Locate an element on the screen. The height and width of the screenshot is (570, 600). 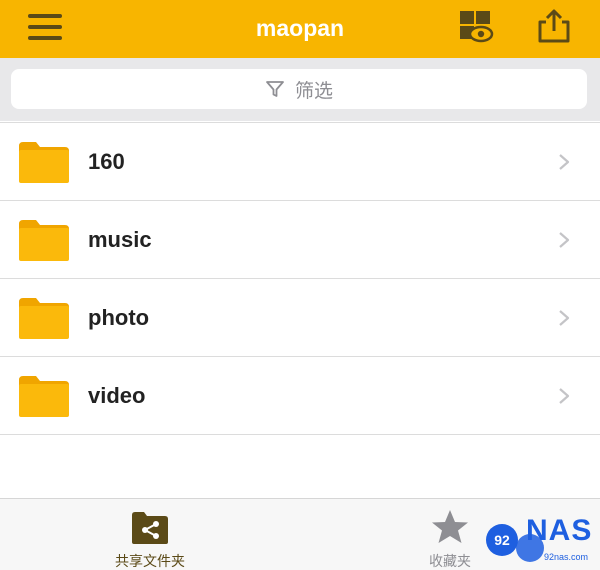
filter-input: 筛选 is located at coordinates (299, 89).